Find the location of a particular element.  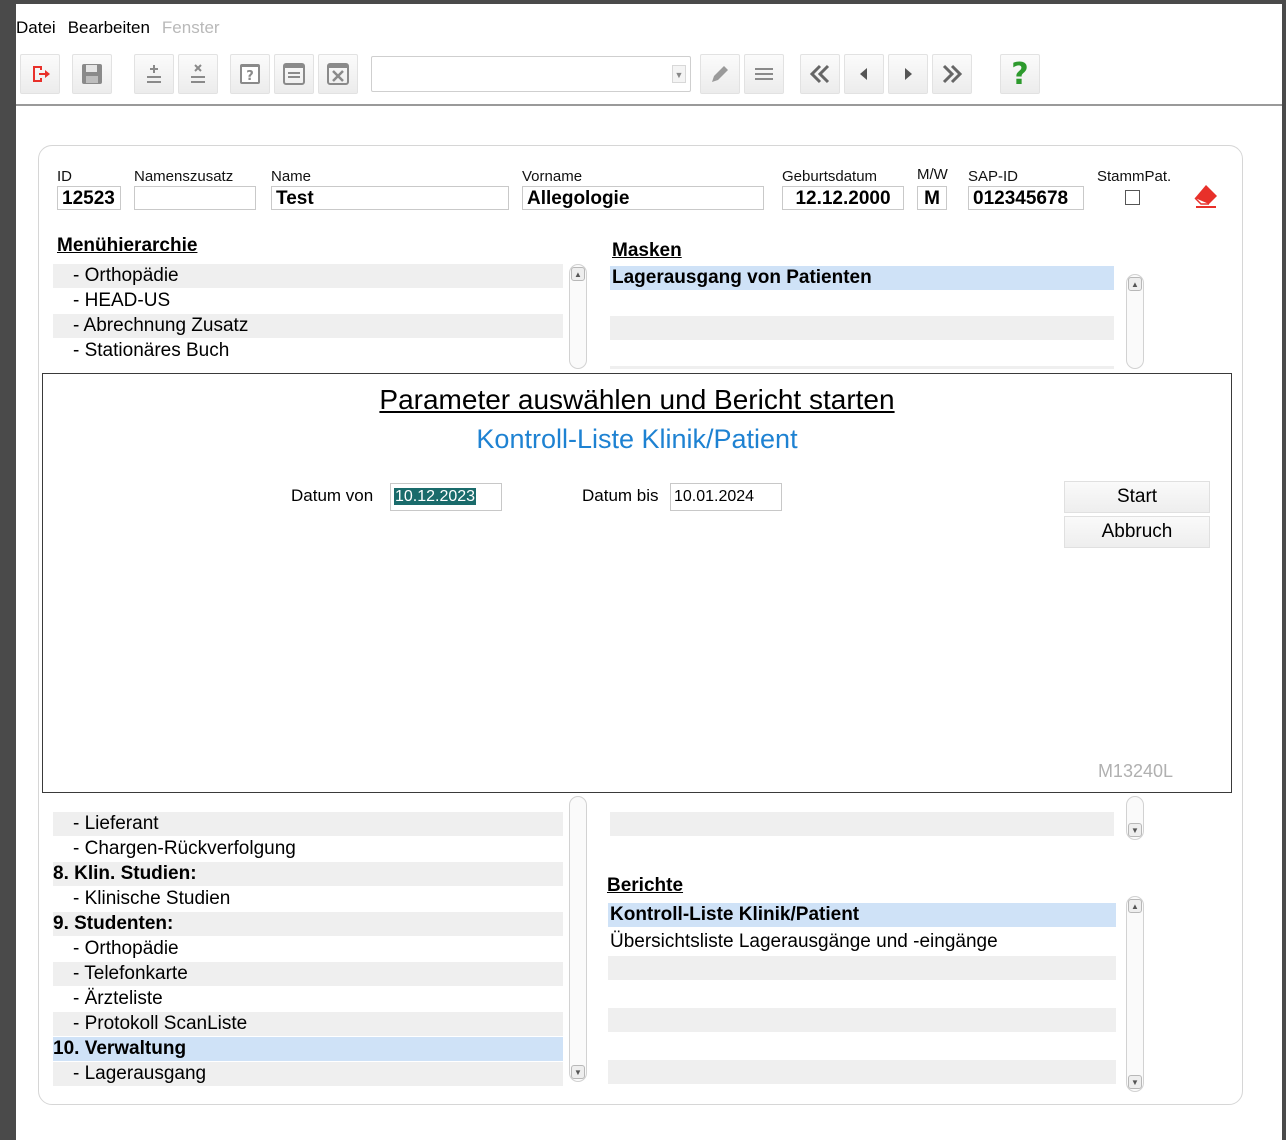

triangle-left-icon is located at coordinates (863, 74).